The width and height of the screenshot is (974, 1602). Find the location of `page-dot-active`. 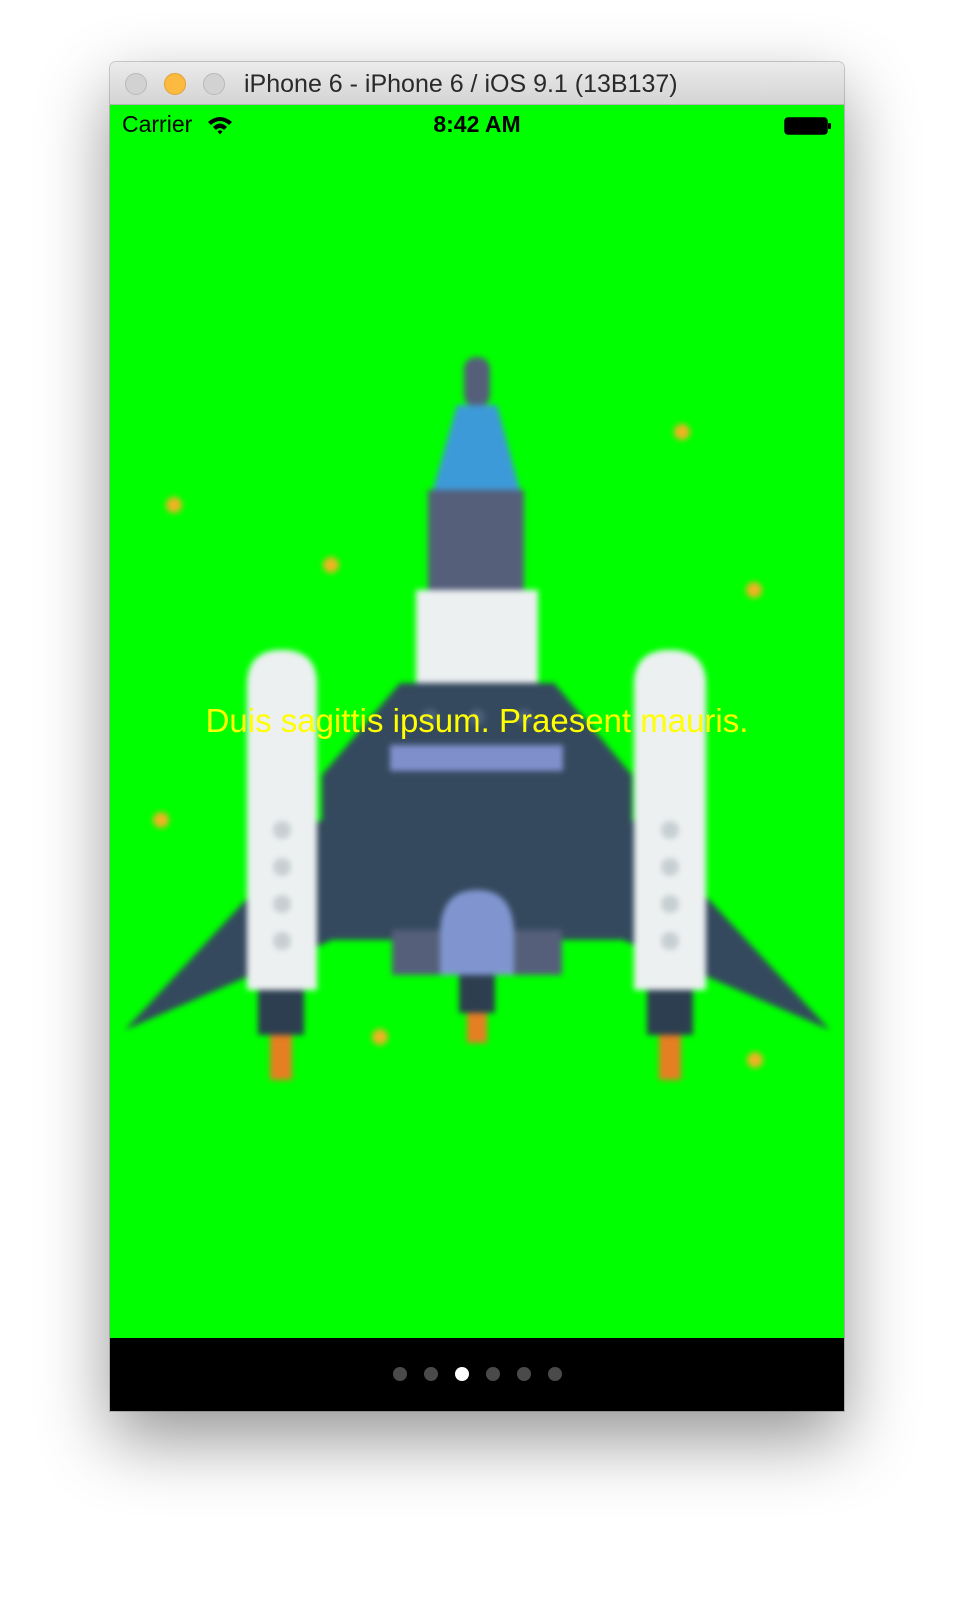

page-dot-active is located at coordinates (461, 1374).